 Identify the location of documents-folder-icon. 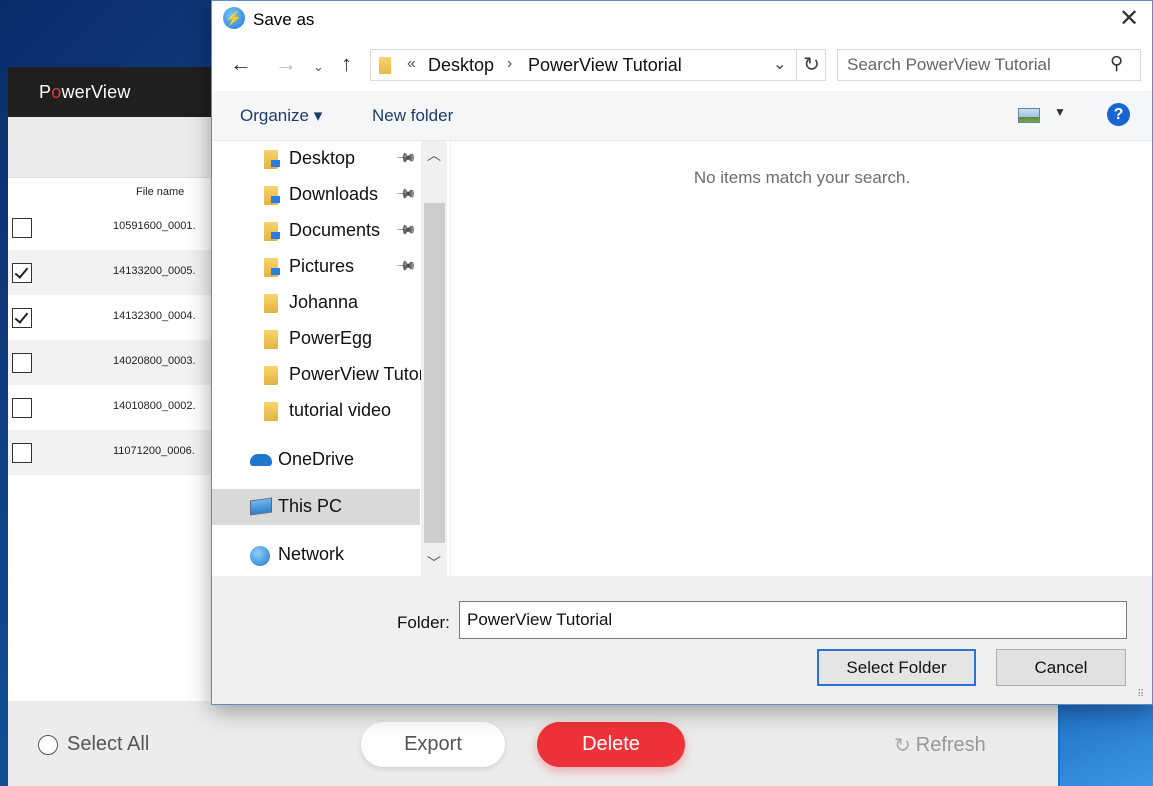
(272, 231).